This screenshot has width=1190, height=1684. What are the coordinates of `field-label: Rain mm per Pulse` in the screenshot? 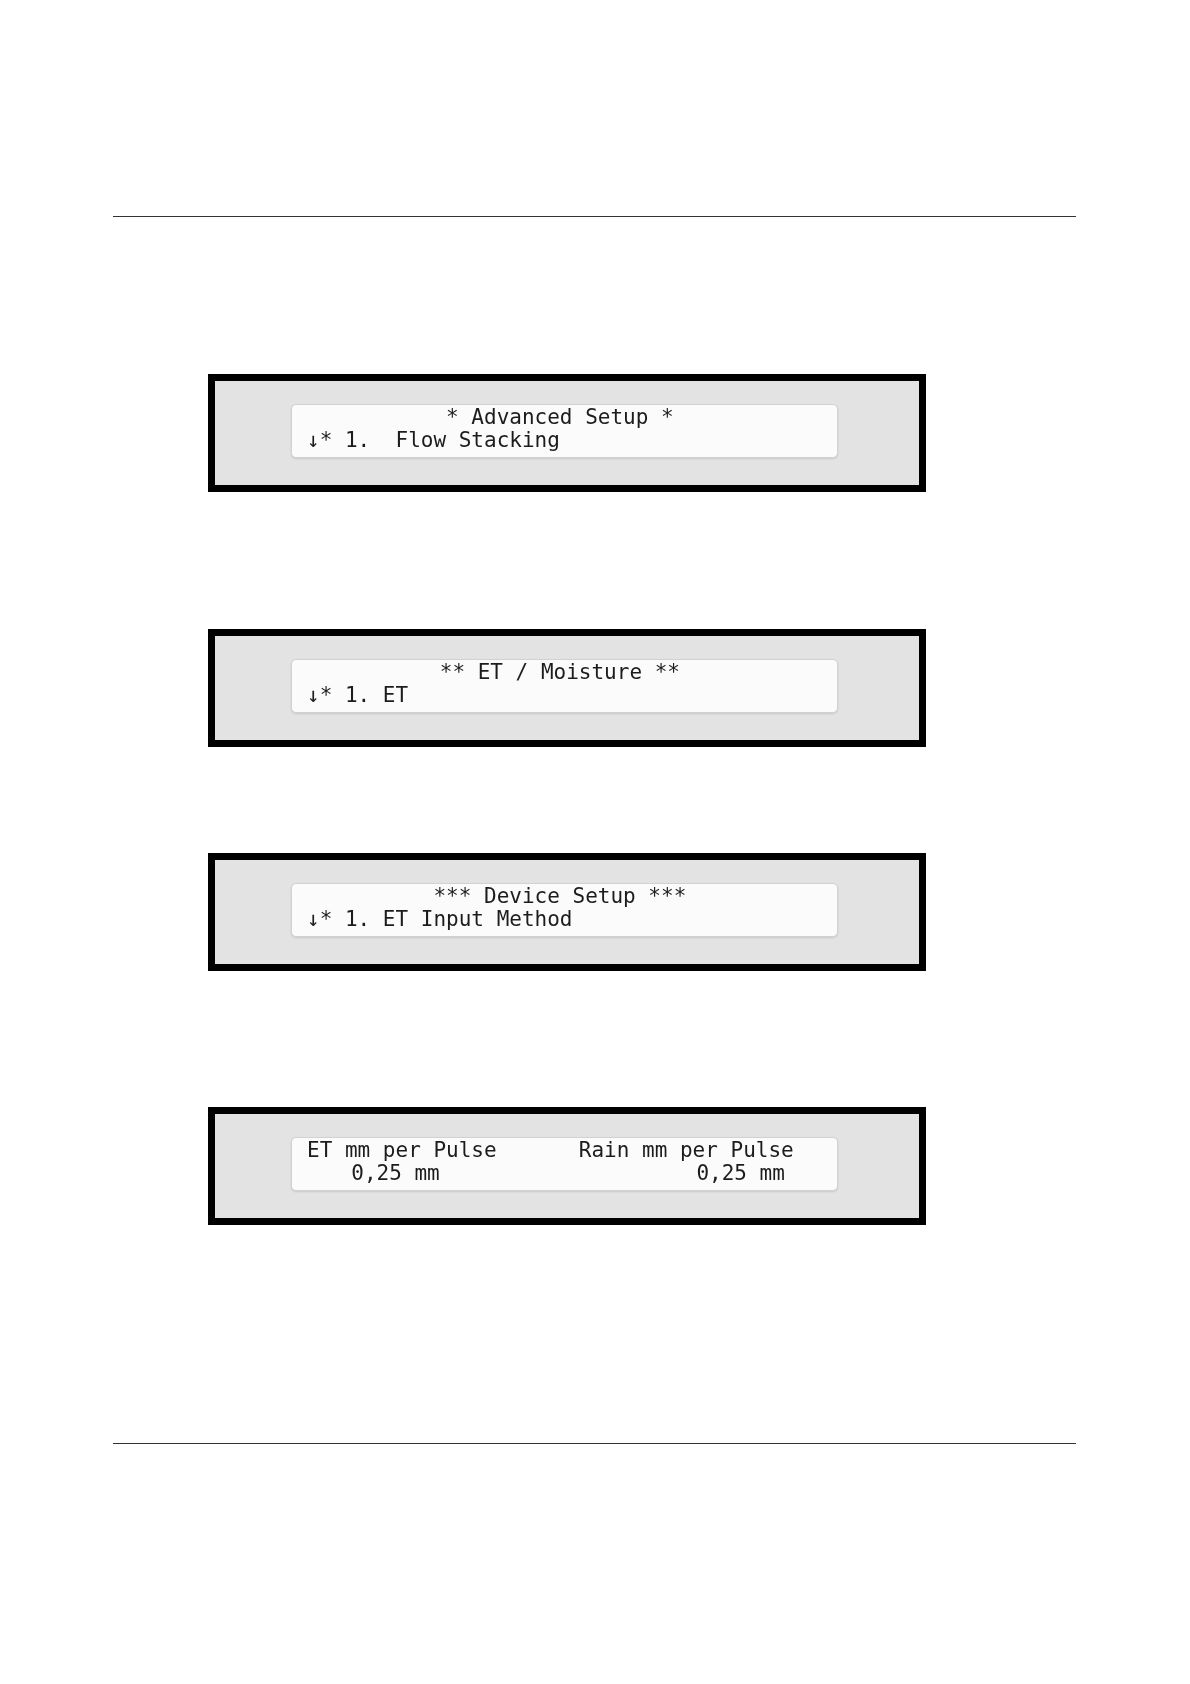 It's located at (686, 1150).